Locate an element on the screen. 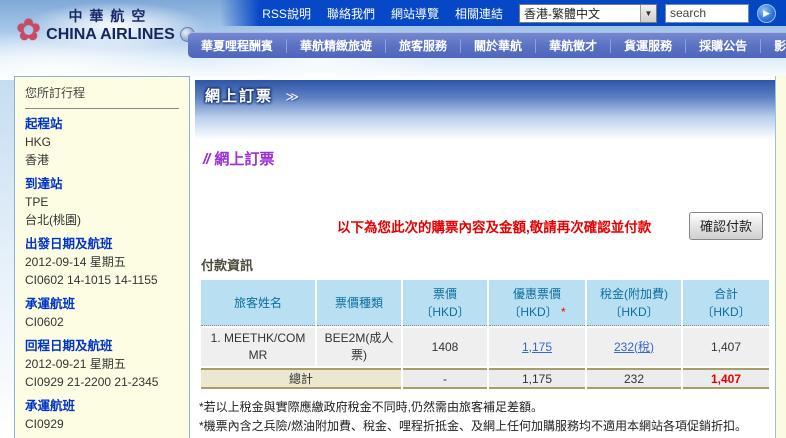 The height and width of the screenshot is (438, 786). operating-flight-2: CI0929 is located at coordinates (44, 424).